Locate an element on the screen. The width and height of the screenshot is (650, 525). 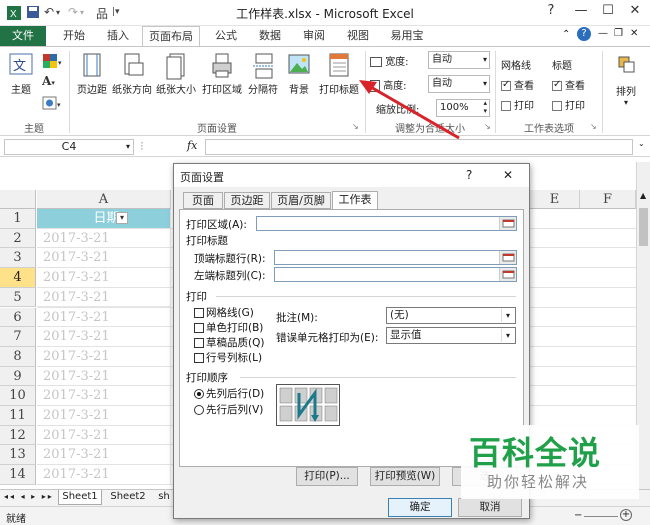
fx-icon: fx is located at coordinates (192, 145).